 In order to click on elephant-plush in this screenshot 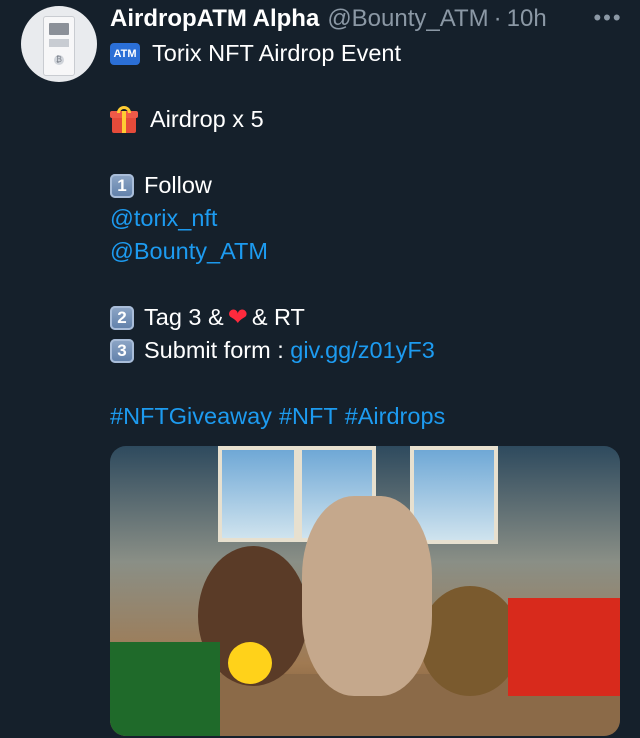, I will do `click(367, 596)`.